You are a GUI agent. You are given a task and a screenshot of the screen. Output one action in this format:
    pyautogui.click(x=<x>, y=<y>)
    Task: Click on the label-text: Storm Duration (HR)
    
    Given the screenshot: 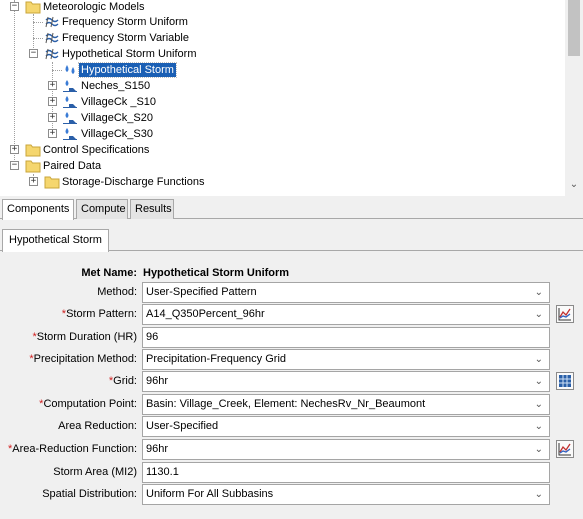 What is the action you would take?
    pyautogui.click(x=86, y=337)
    